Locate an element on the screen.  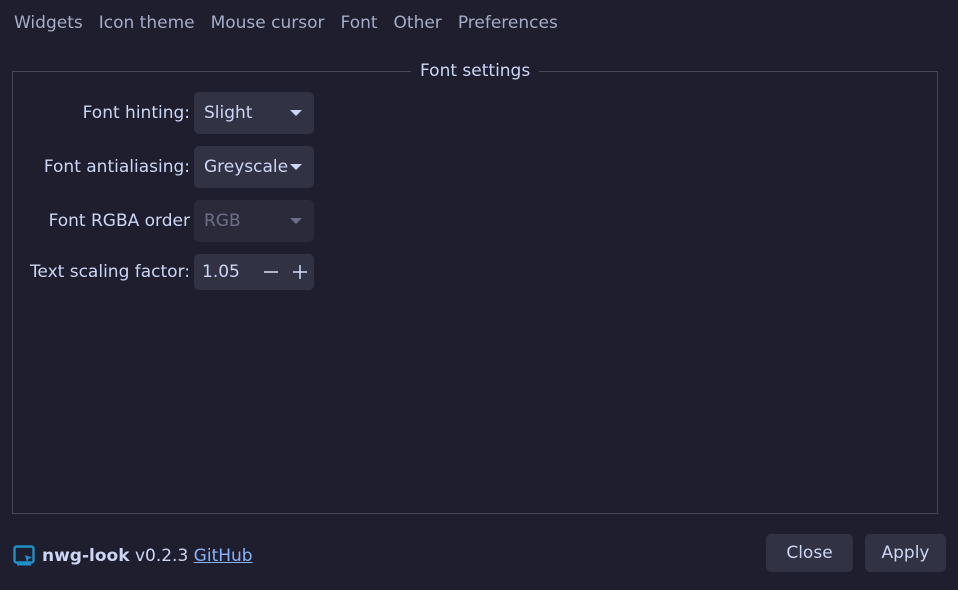
decrement-button is located at coordinates (270, 272).